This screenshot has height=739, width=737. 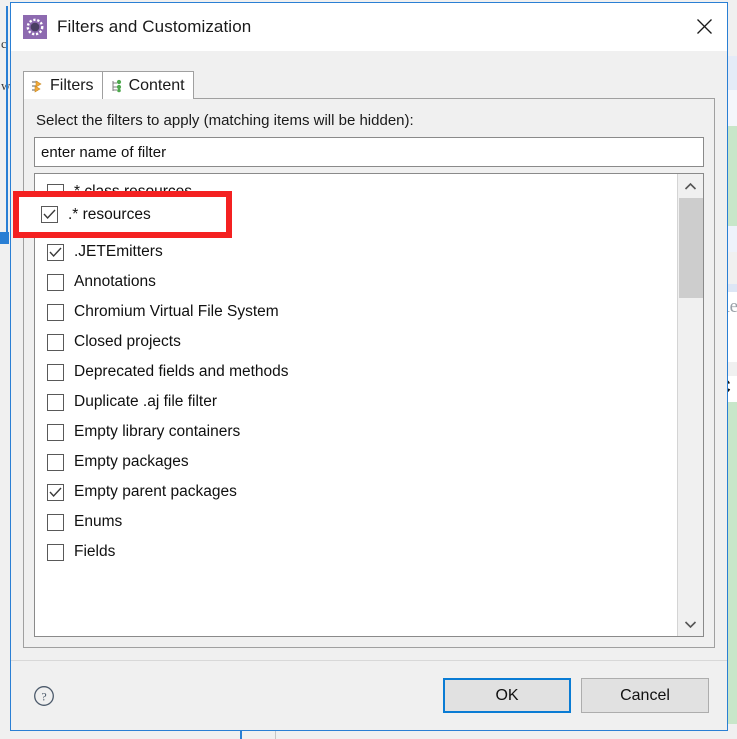 I want to click on tab-content: Content, so click(x=148, y=85).